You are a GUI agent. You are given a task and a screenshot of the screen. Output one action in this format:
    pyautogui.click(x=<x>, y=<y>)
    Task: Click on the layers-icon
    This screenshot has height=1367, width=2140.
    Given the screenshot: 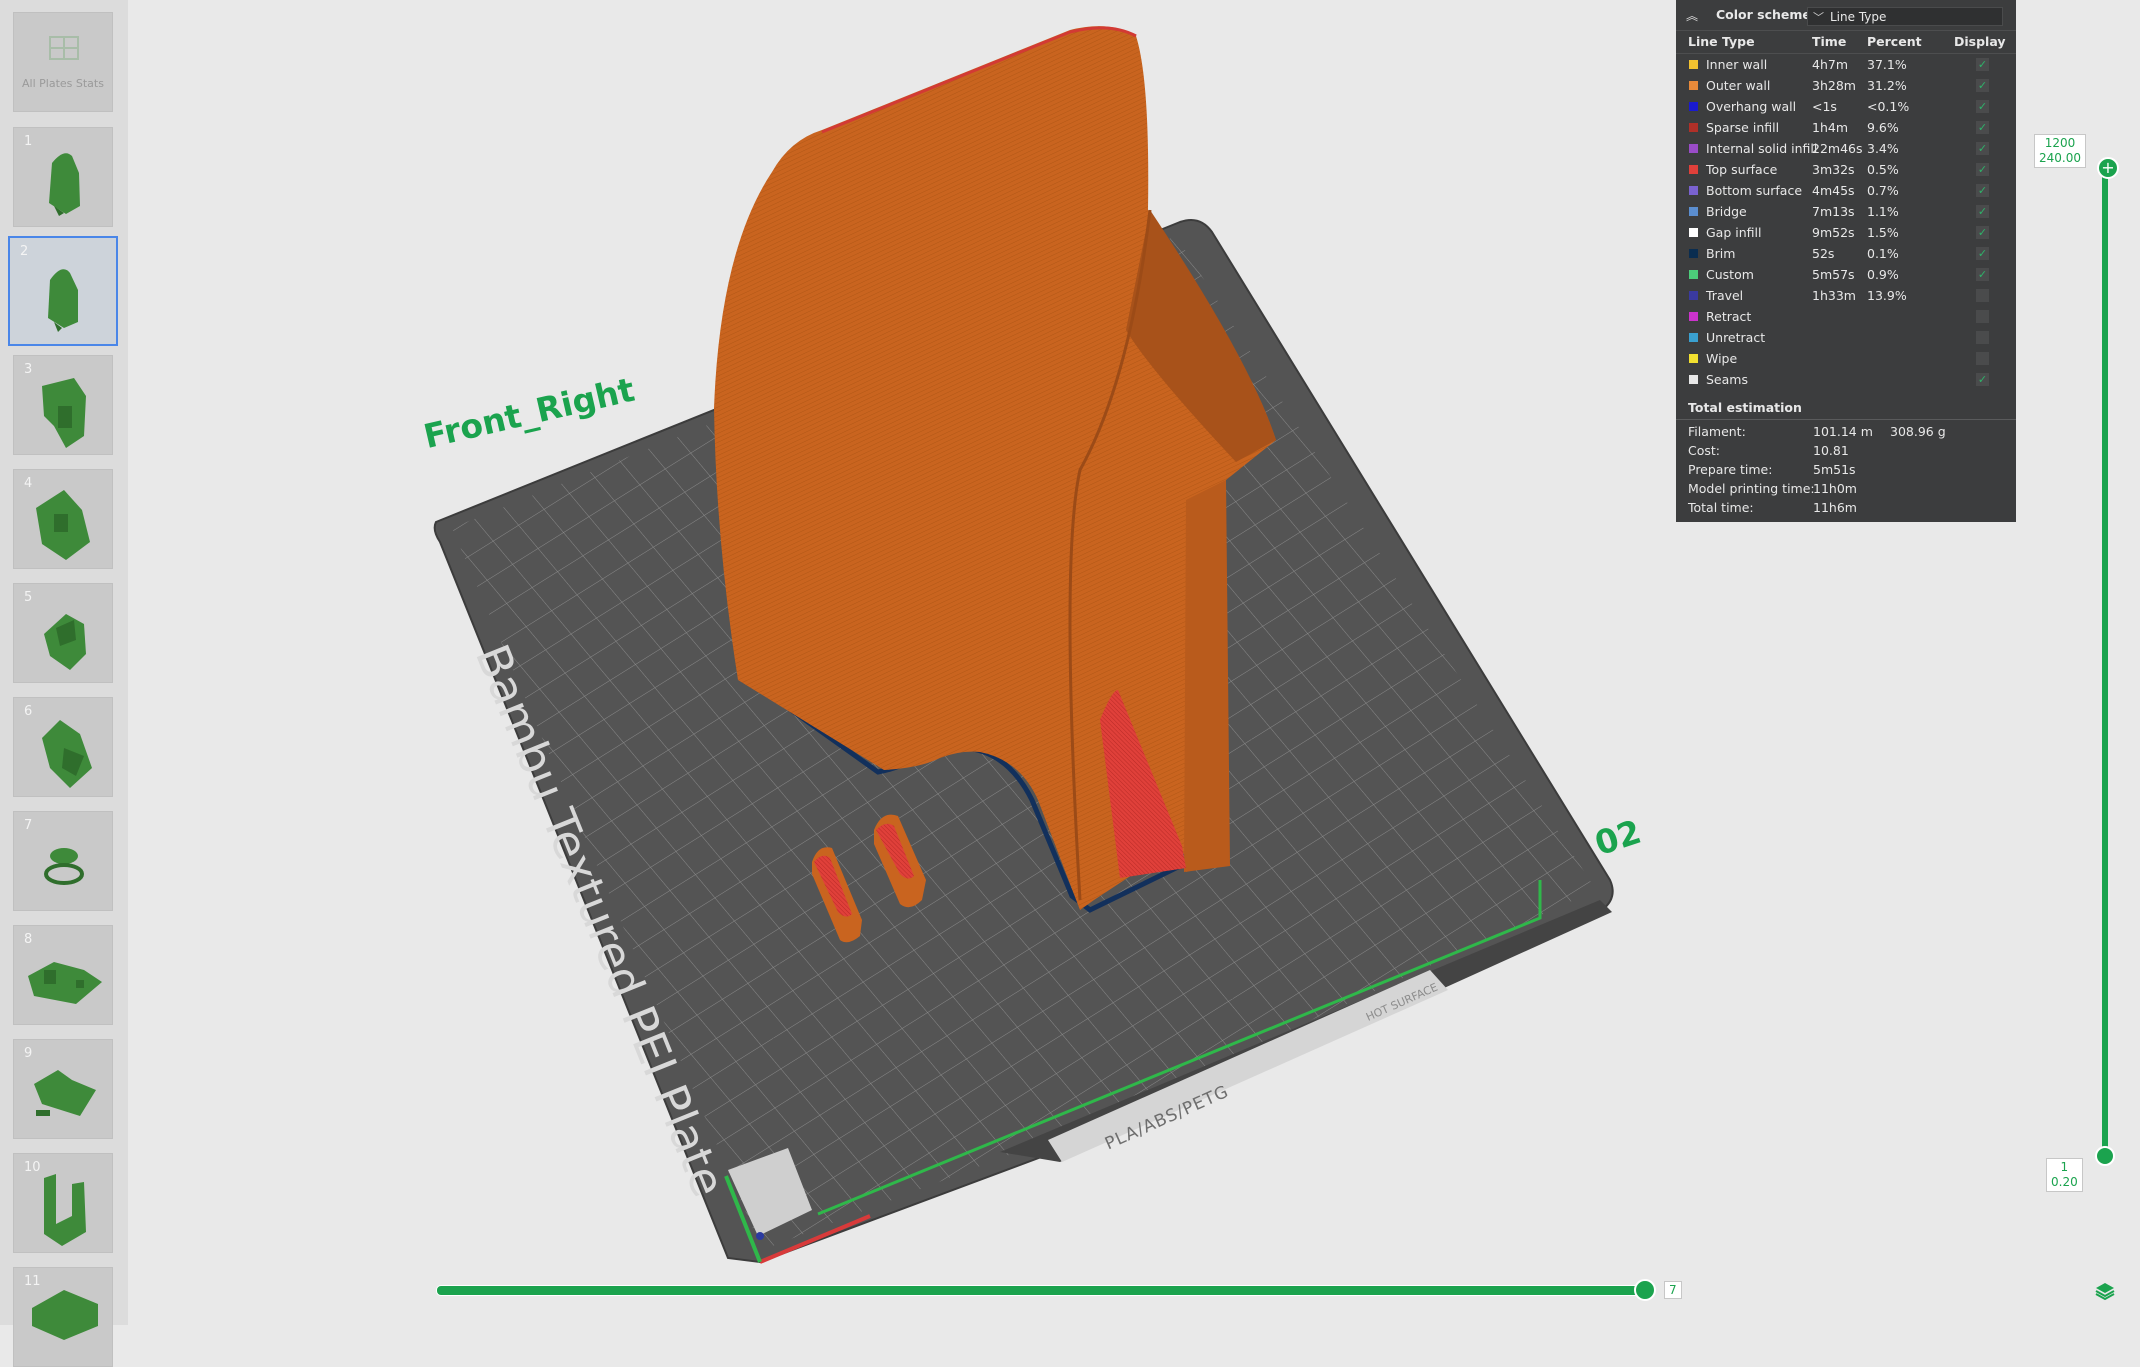 What is the action you would take?
    pyautogui.click(x=2105, y=1291)
    